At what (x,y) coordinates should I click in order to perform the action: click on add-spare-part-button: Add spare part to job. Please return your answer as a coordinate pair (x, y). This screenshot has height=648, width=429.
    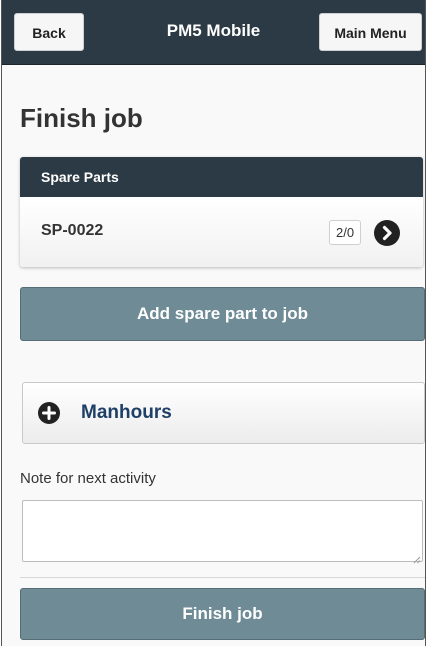
    Looking at the image, I should click on (222, 314).